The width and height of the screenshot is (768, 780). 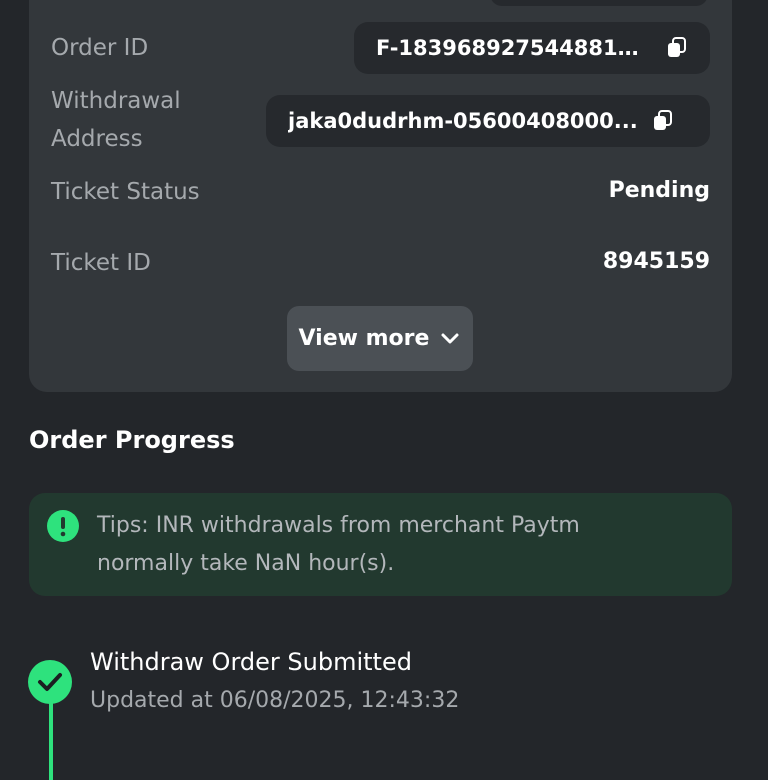 I want to click on order-id-value: F-1839689275448818773, so click(x=514, y=48).